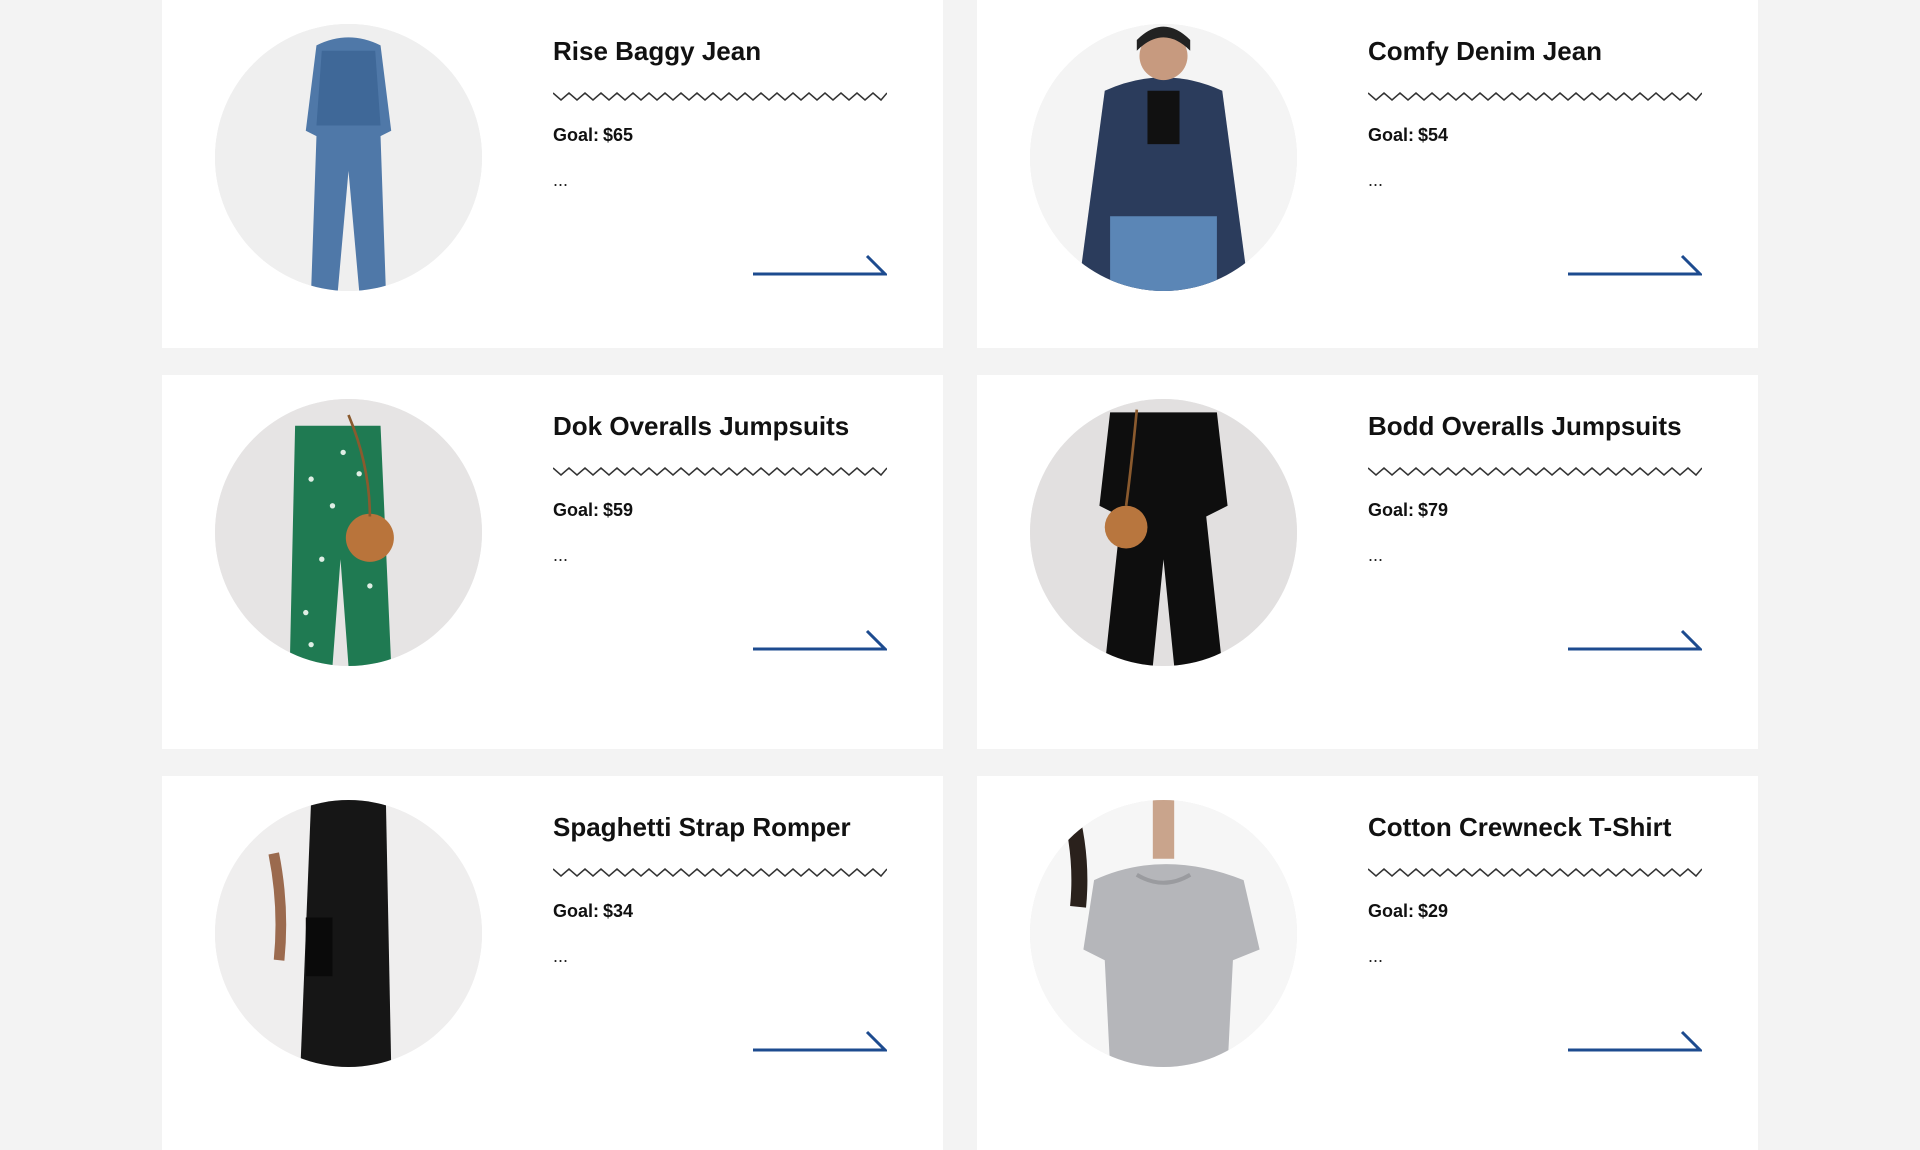  I want to click on product-goal: Goal: $54, so click(1535, 135).